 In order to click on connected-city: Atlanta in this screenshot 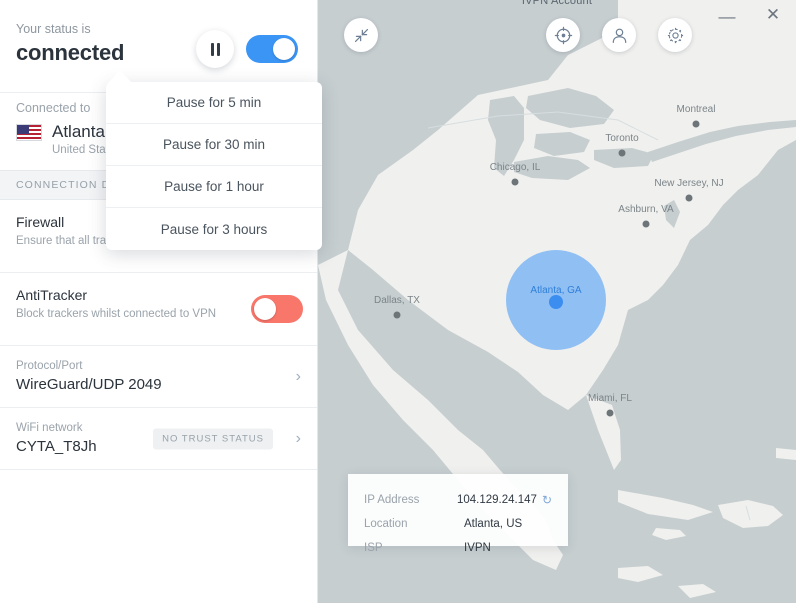, I will do `click(78, 131)`.